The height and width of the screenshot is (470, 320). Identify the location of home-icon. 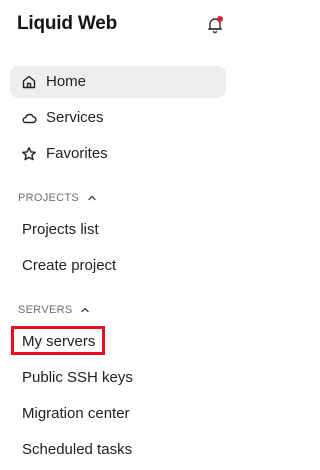
(29, 82).